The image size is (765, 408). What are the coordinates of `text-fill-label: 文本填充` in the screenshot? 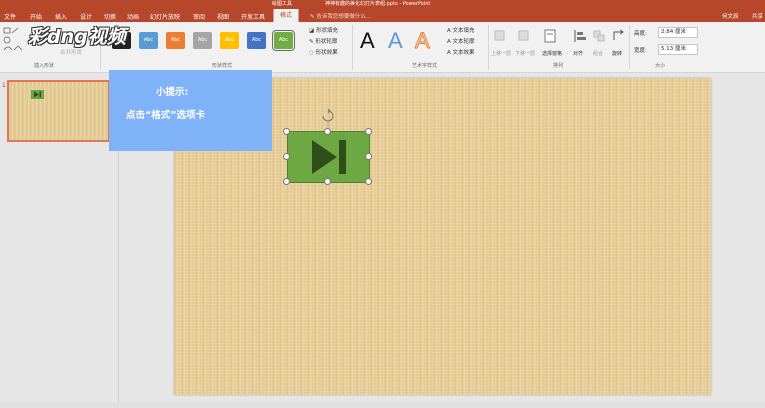 It's located at (463, 31).